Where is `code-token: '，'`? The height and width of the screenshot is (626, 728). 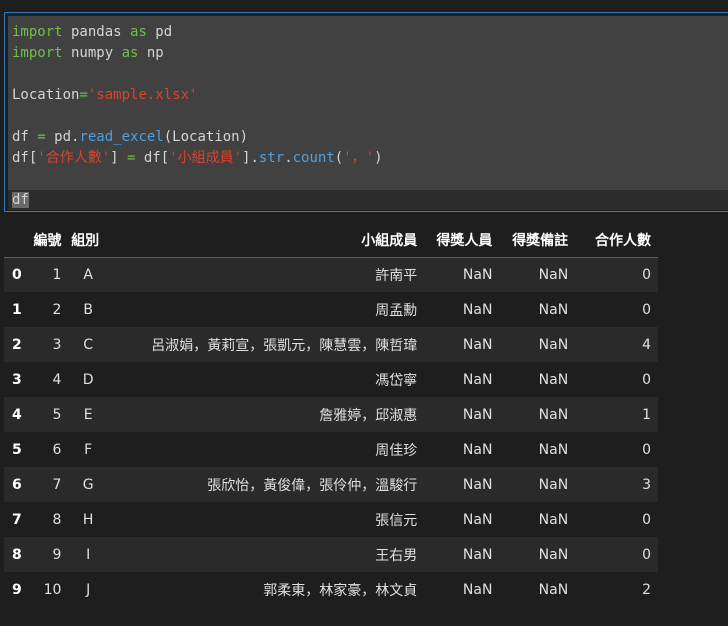 code-token: '，' is located at coordinates (359, 158).